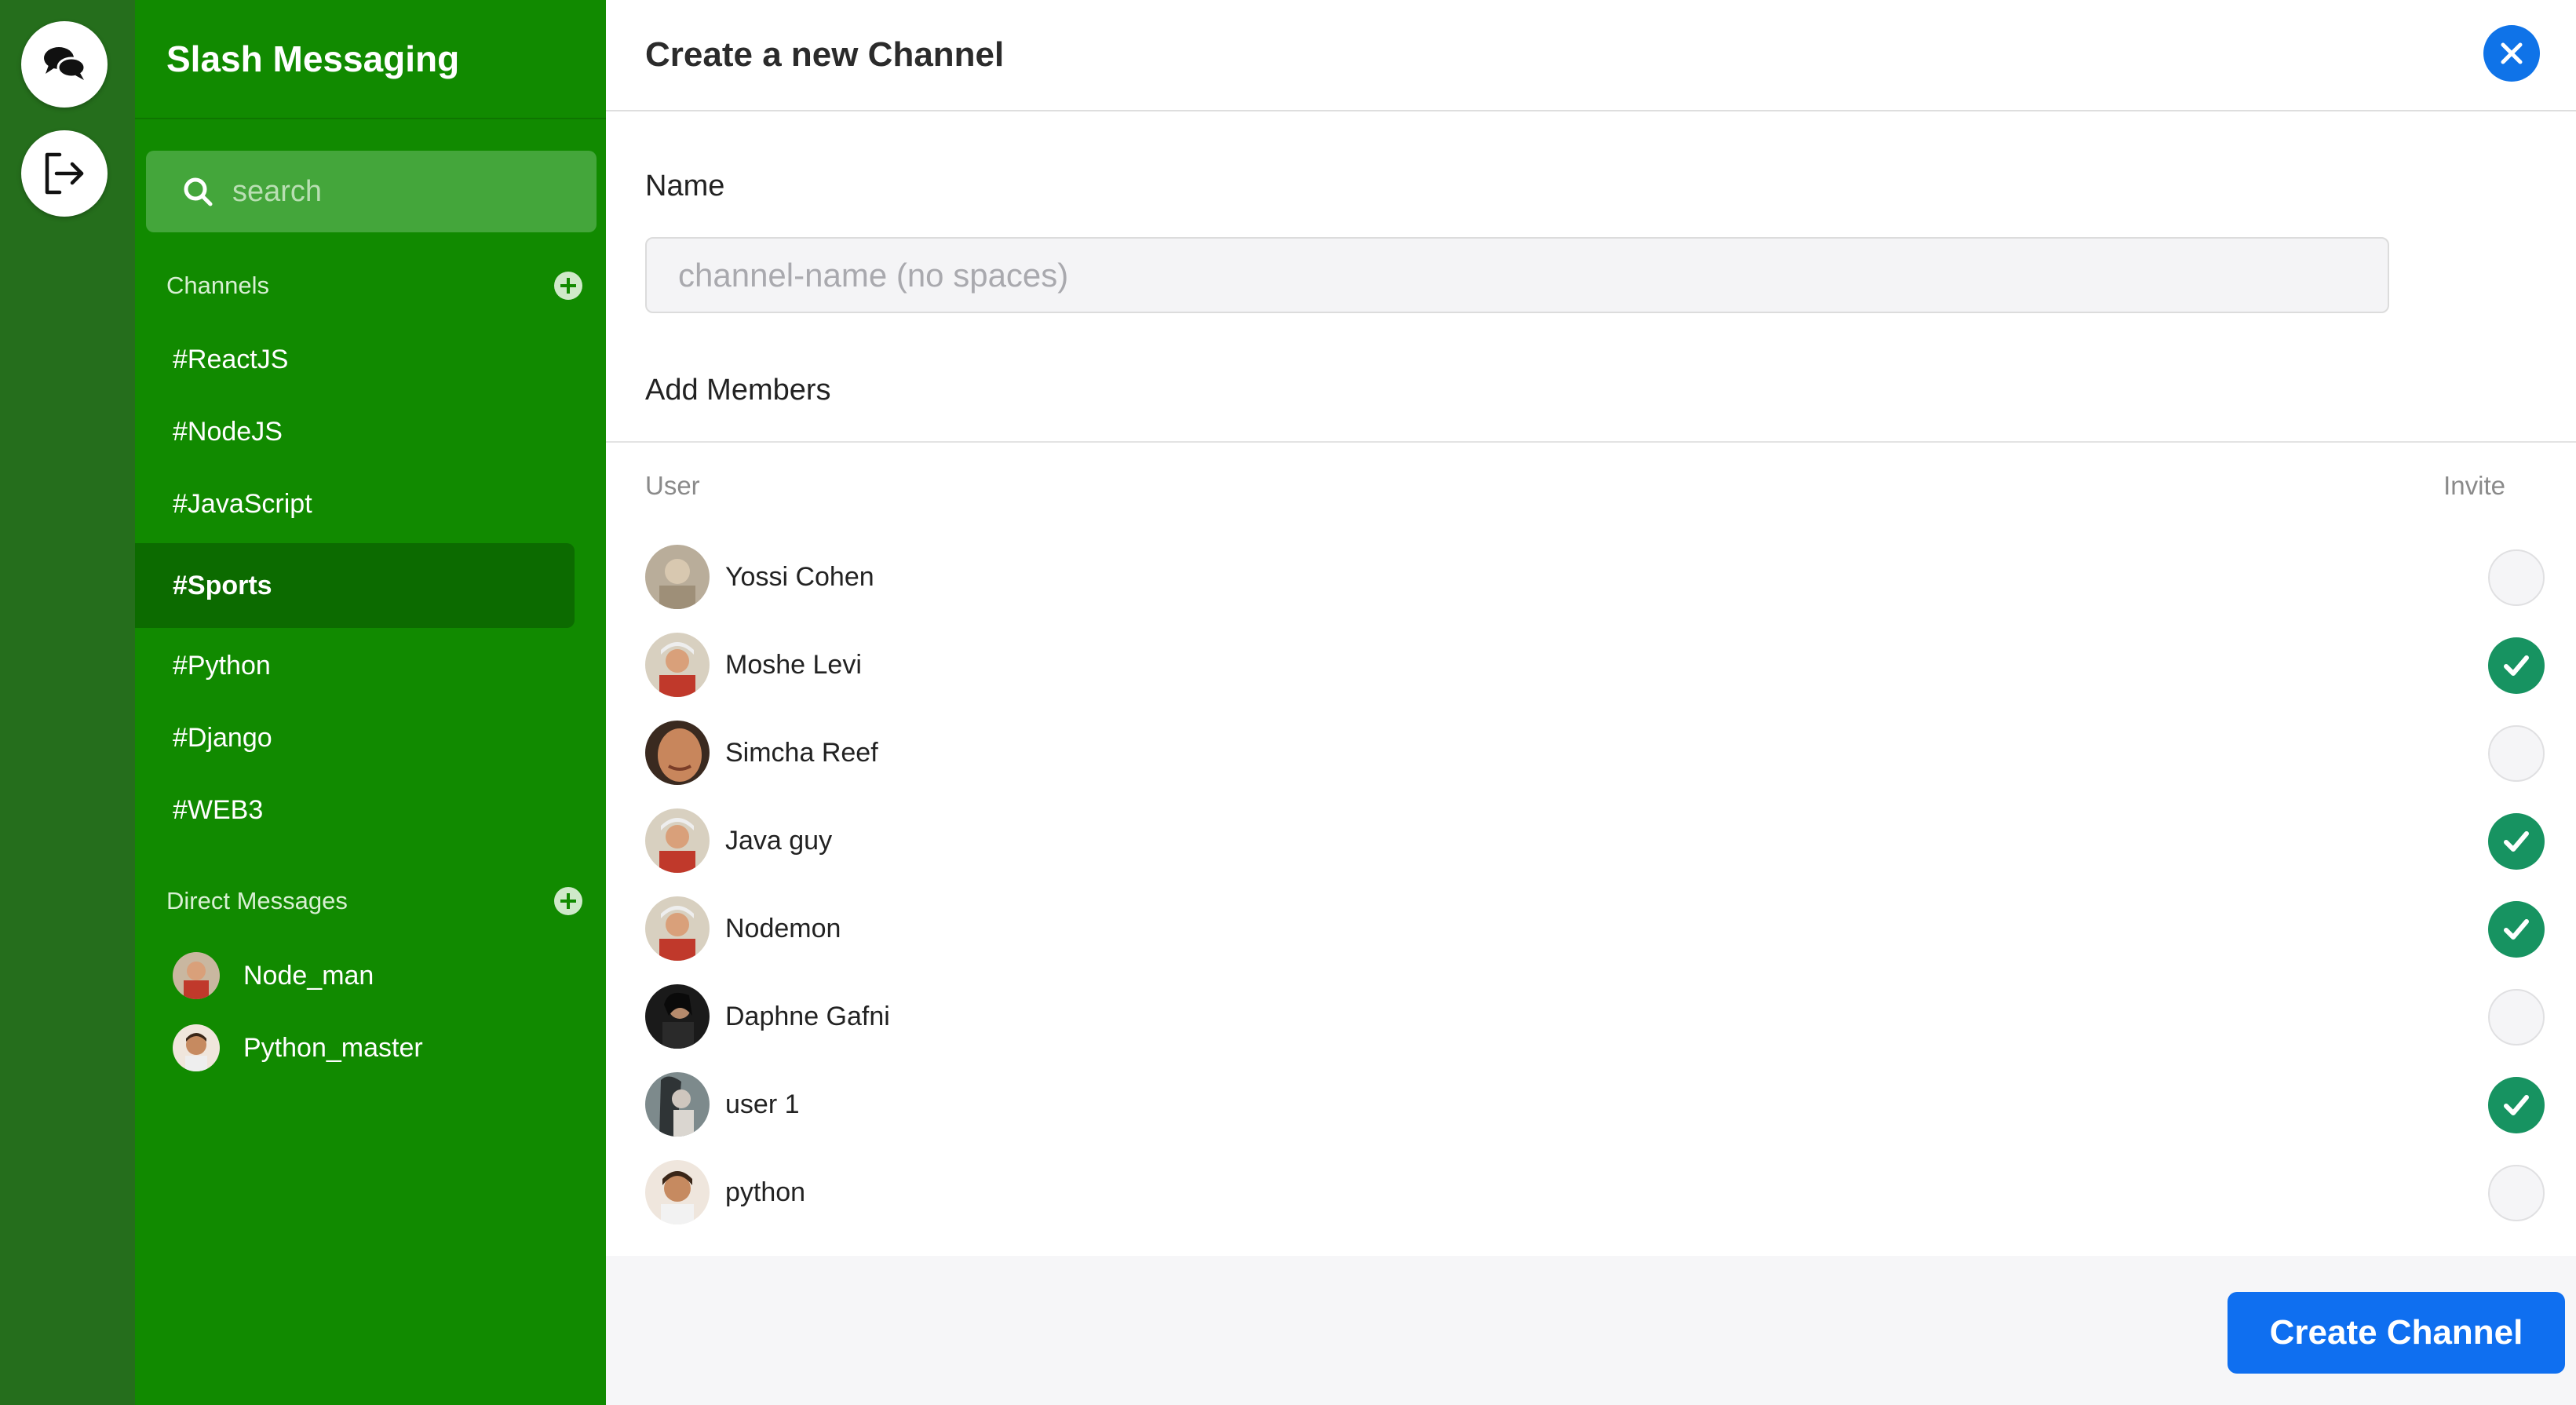  I want to click on dm-item: Python_master, so click(377, 1047).